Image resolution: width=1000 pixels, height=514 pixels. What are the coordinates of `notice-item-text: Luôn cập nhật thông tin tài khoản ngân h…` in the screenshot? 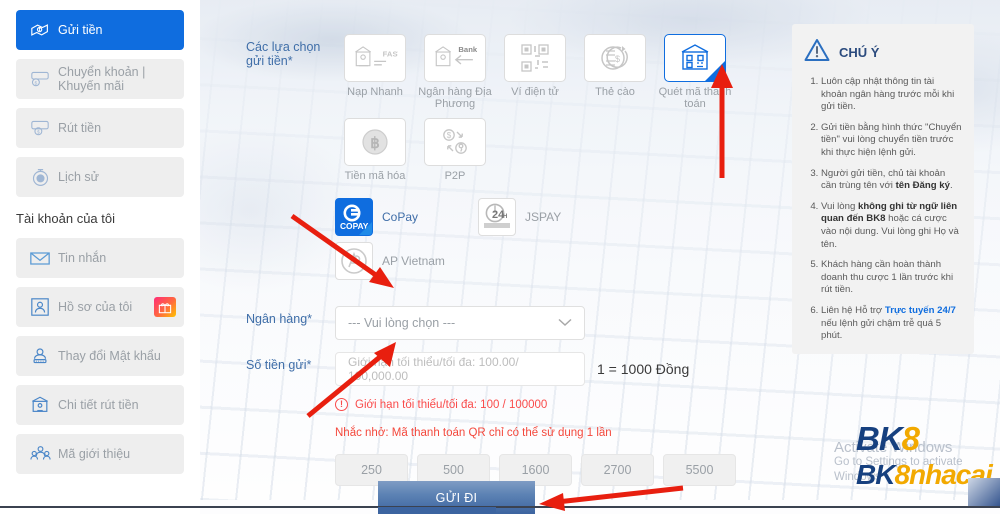 It's located at (888, 94).